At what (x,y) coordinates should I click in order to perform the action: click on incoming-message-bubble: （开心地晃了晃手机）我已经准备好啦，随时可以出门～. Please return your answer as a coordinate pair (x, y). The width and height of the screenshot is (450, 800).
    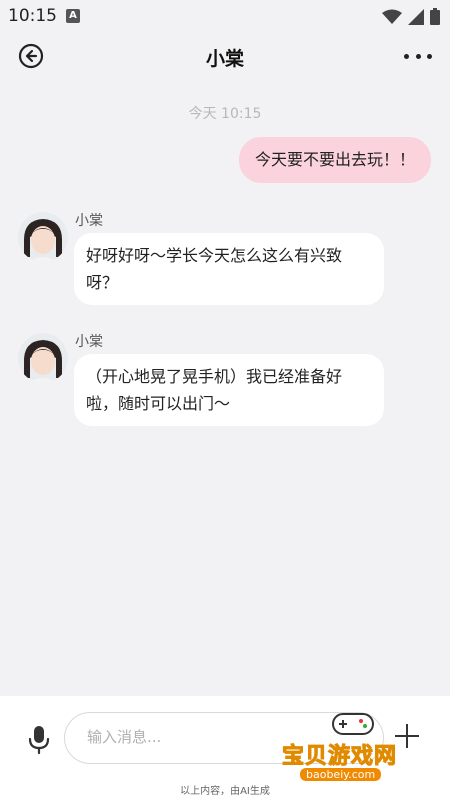
    Looking at the image, I should click on (229, 390).